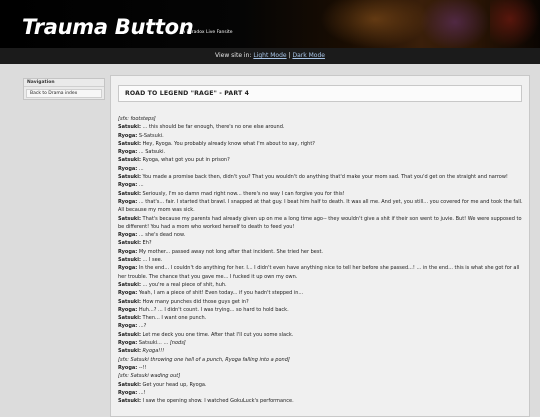 The width and height of the screenshot is (540, 417). Describe the element at coordinates (320, 376) in the screenshot. I see `script-line: [sfx: Satsuki wading out]` at that location.